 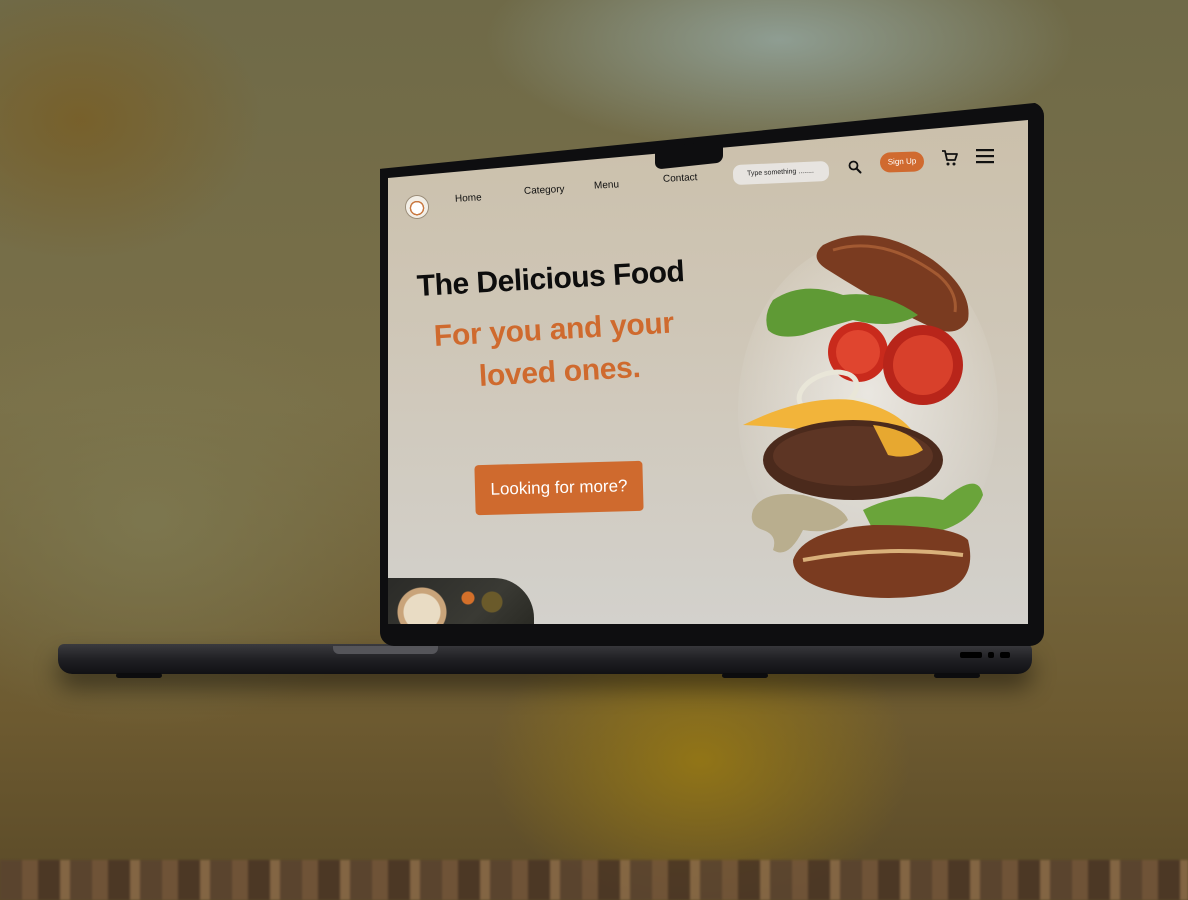 I want to click on cart-icon, so click(x=950, y=158).